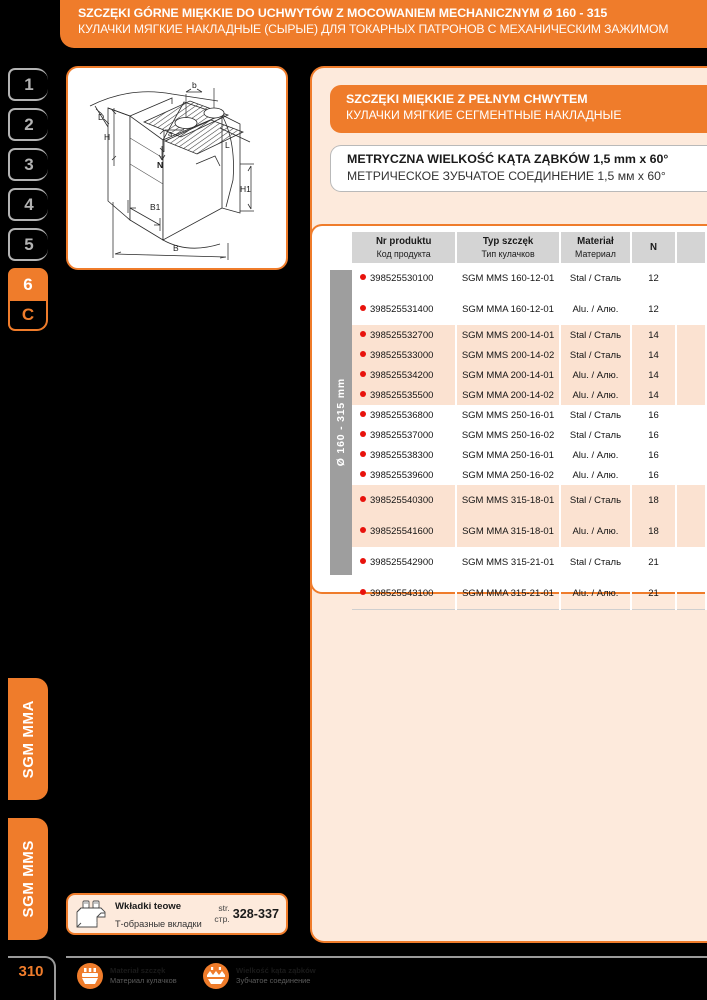 This screenshot has height=1000, width=707. I want to click on dim-label-L: L, so click(227, 145).